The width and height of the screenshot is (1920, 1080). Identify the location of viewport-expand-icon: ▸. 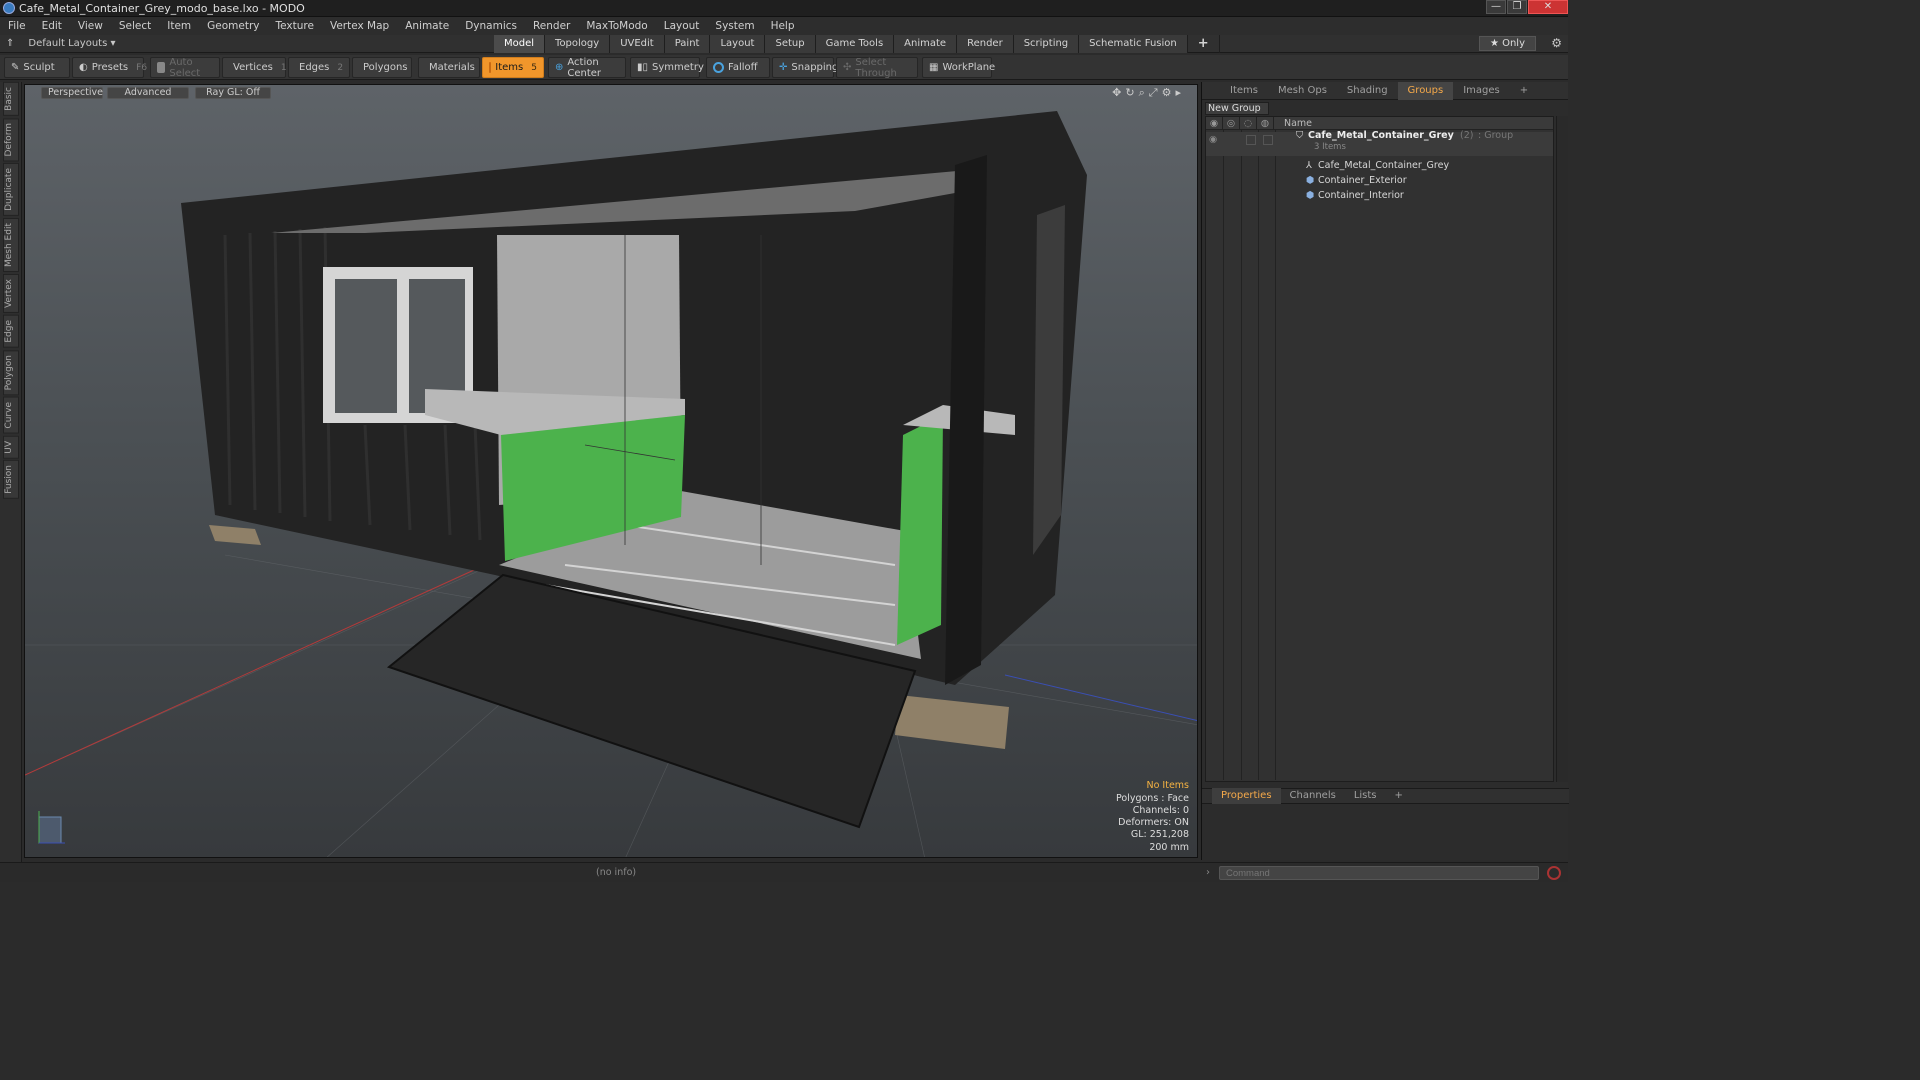
(1178, 93).